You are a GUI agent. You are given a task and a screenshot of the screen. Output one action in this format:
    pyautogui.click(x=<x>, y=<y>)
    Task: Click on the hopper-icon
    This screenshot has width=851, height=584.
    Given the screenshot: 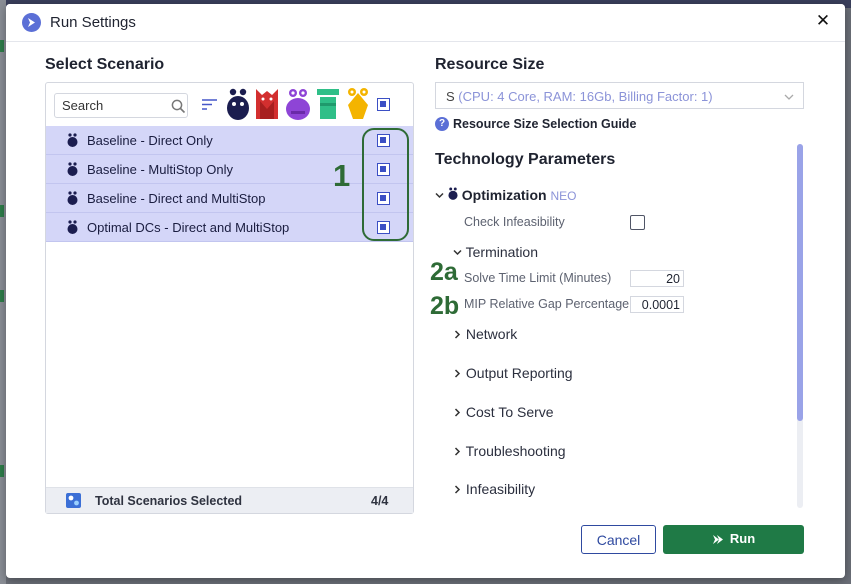 What is the action you would take?
    pyautogui.click(x=328, y=106)
    